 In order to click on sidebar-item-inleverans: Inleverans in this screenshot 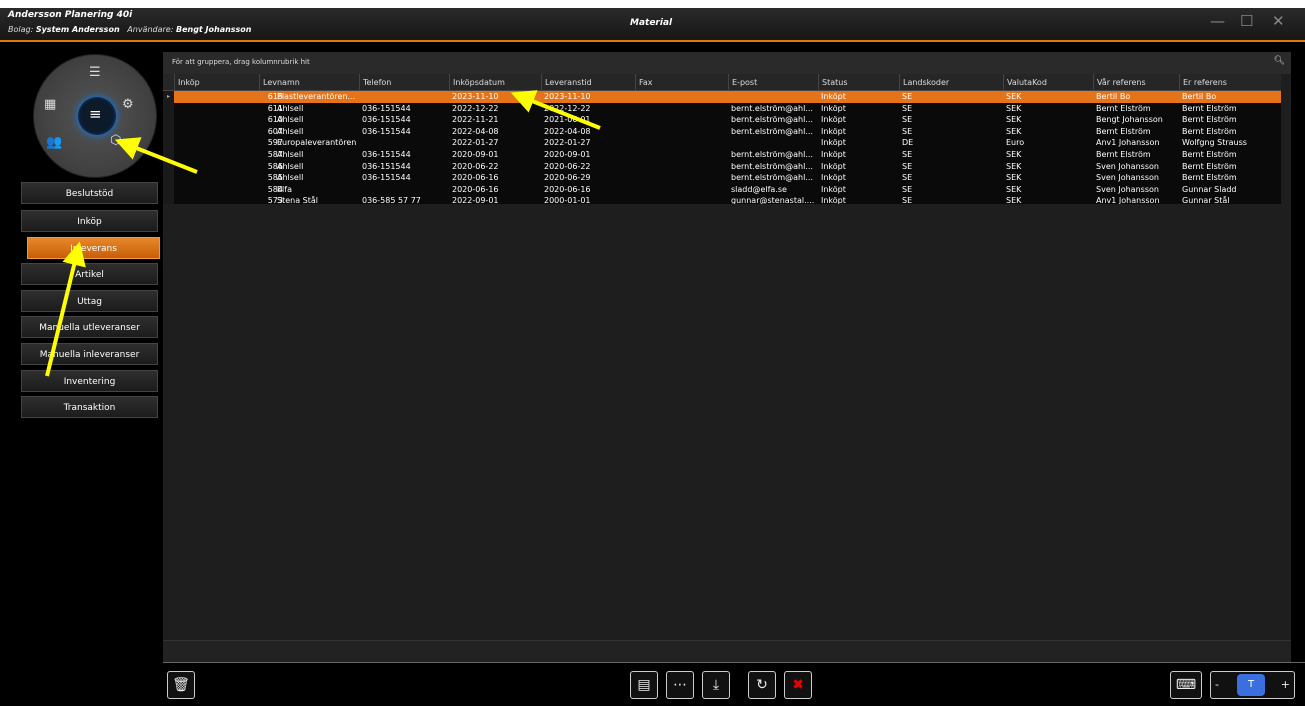, I will do `click(93, 248)`.